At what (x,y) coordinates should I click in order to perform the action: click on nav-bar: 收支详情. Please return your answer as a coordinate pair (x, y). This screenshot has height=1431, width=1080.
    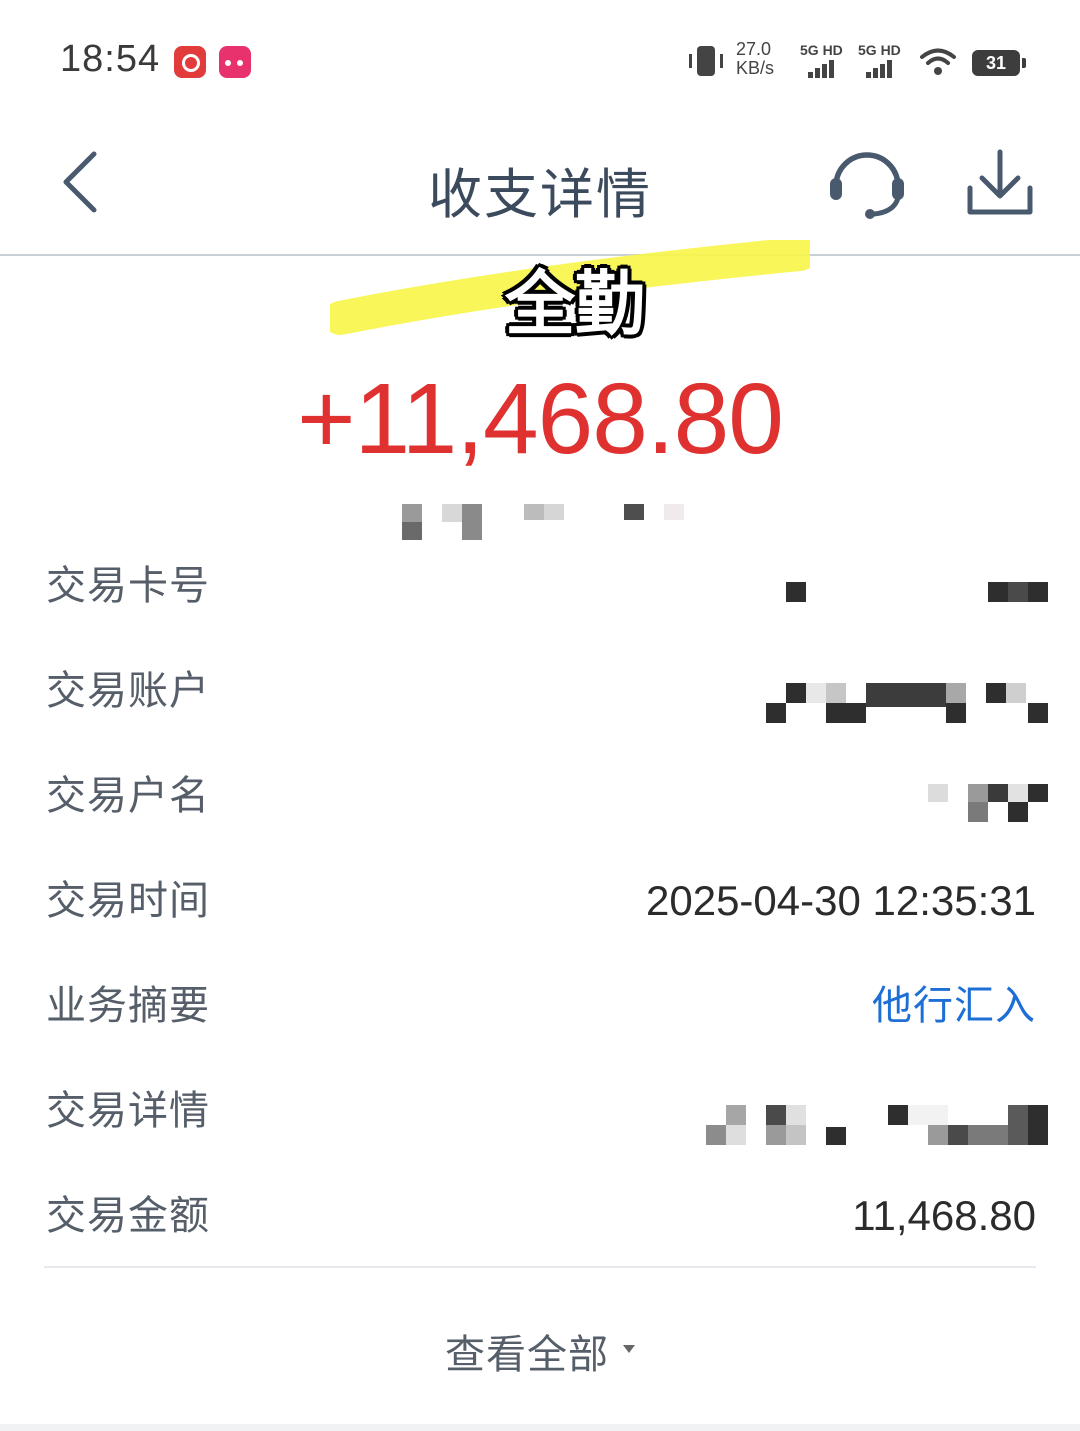
    Looking at the image, I should click on (540, 188).